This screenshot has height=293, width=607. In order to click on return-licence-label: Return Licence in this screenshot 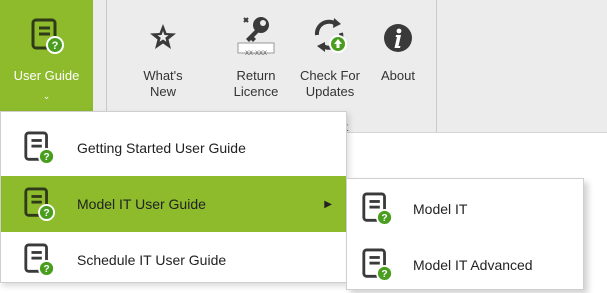, I will do `click(256, 83)`.